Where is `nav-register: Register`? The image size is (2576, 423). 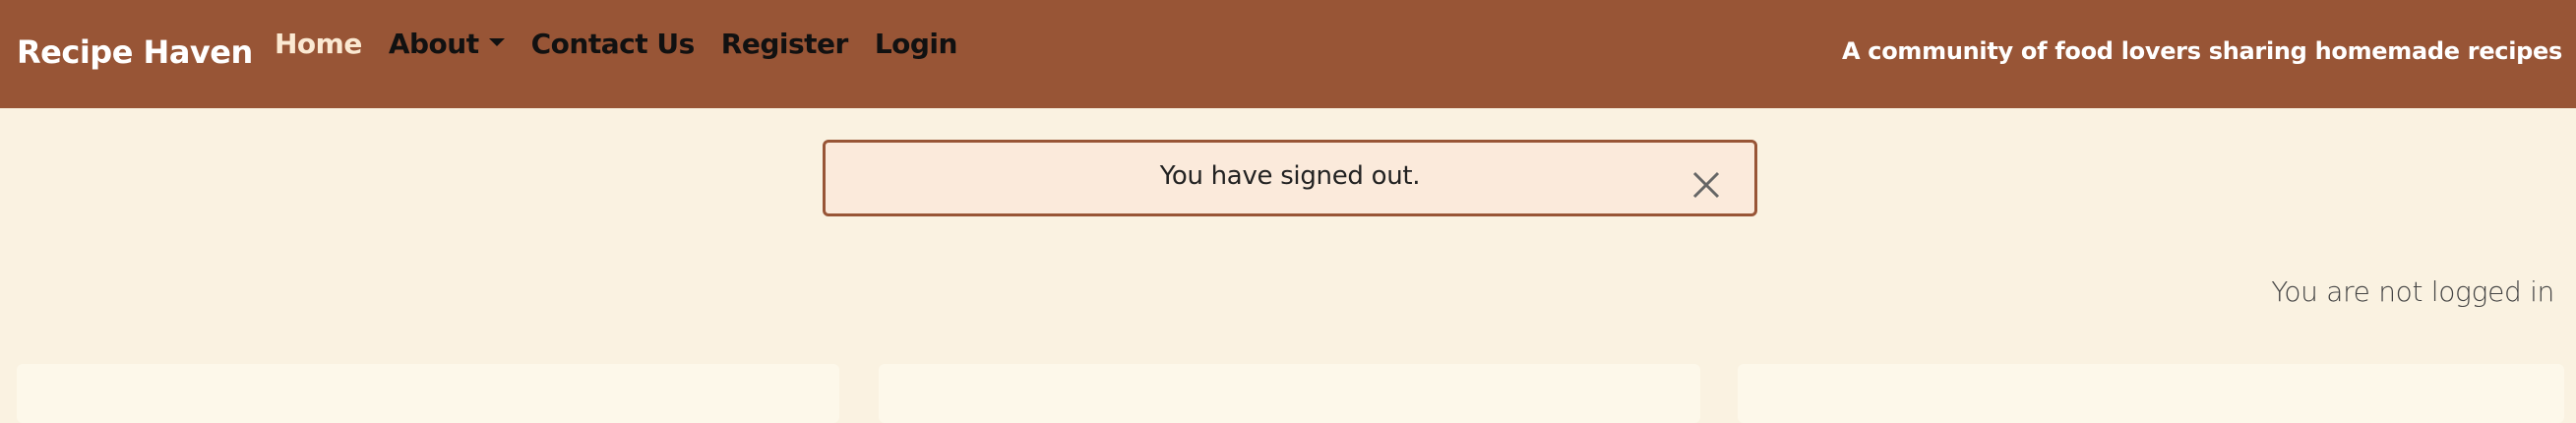
nav-register: Register is located at coordinates (785, 44).